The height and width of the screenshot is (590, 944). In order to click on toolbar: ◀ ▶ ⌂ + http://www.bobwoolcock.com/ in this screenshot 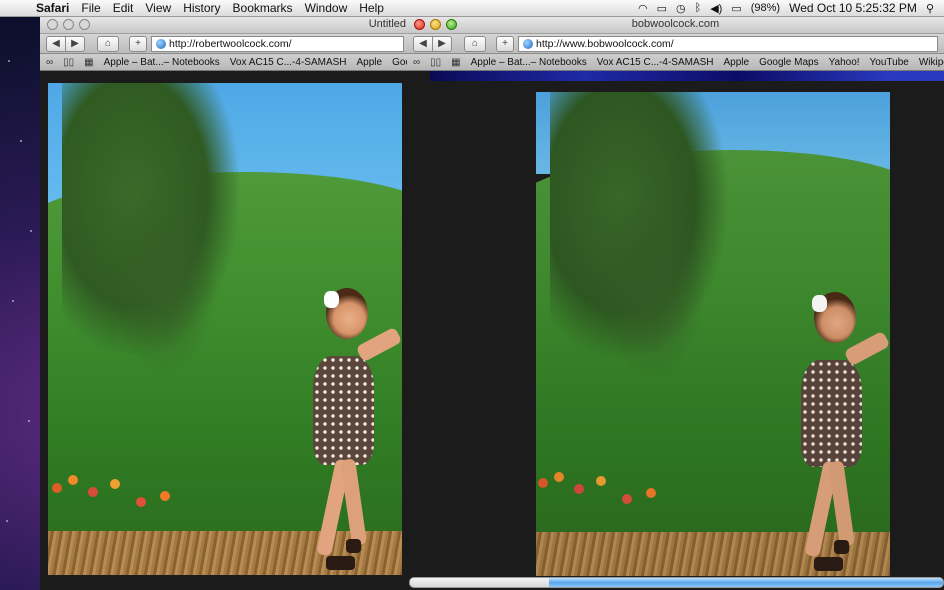, I will do `click(675, 44)`.